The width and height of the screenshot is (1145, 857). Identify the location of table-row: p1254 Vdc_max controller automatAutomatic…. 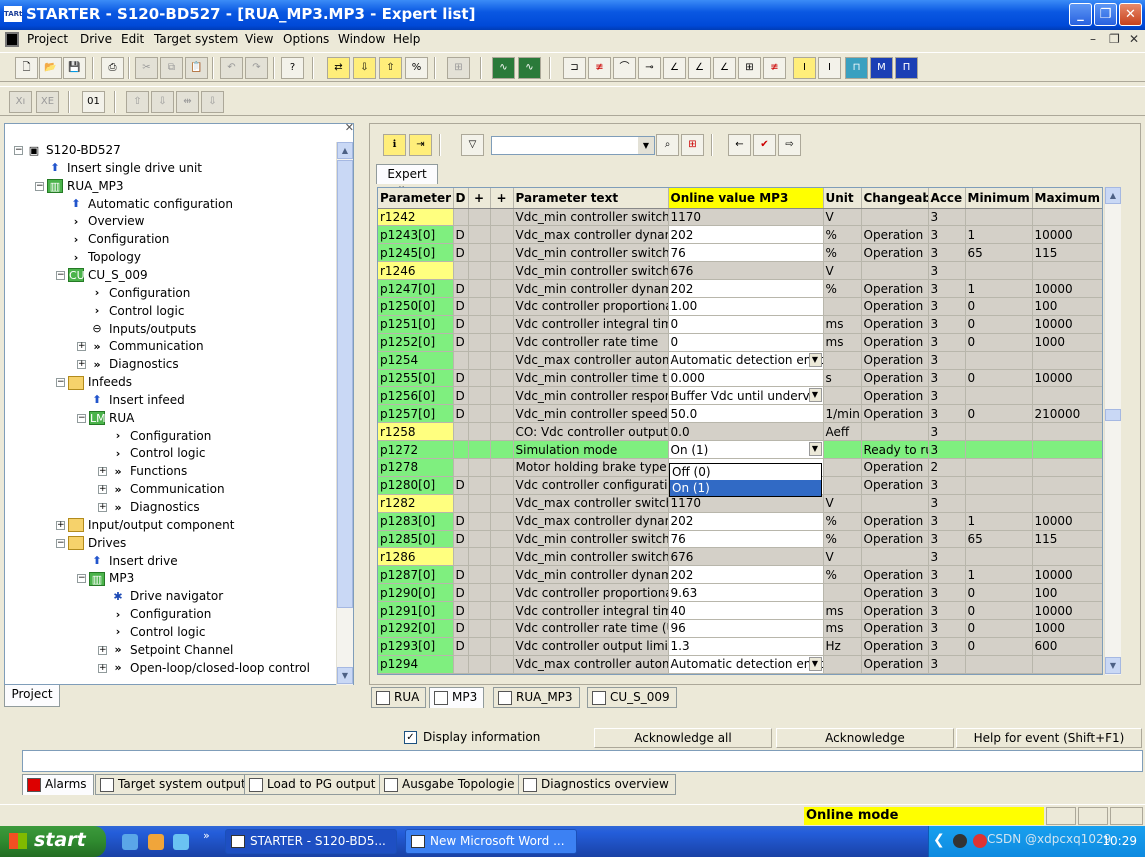
(740, 360).